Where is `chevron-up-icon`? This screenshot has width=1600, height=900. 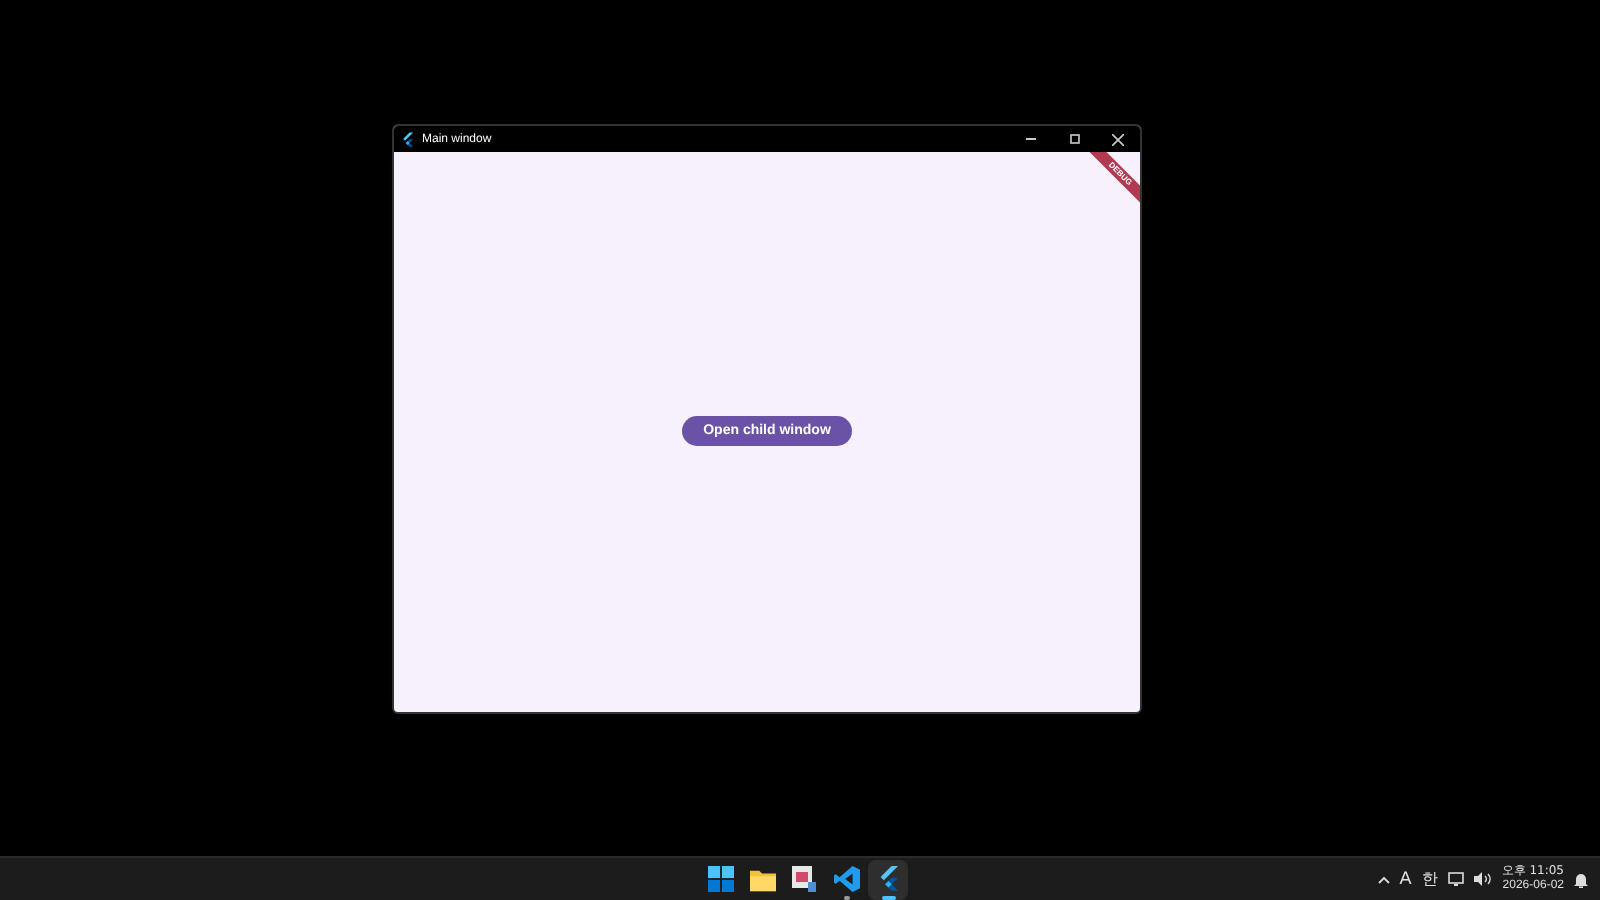 chevron-up-icon is located at coordinates (1383, 879).